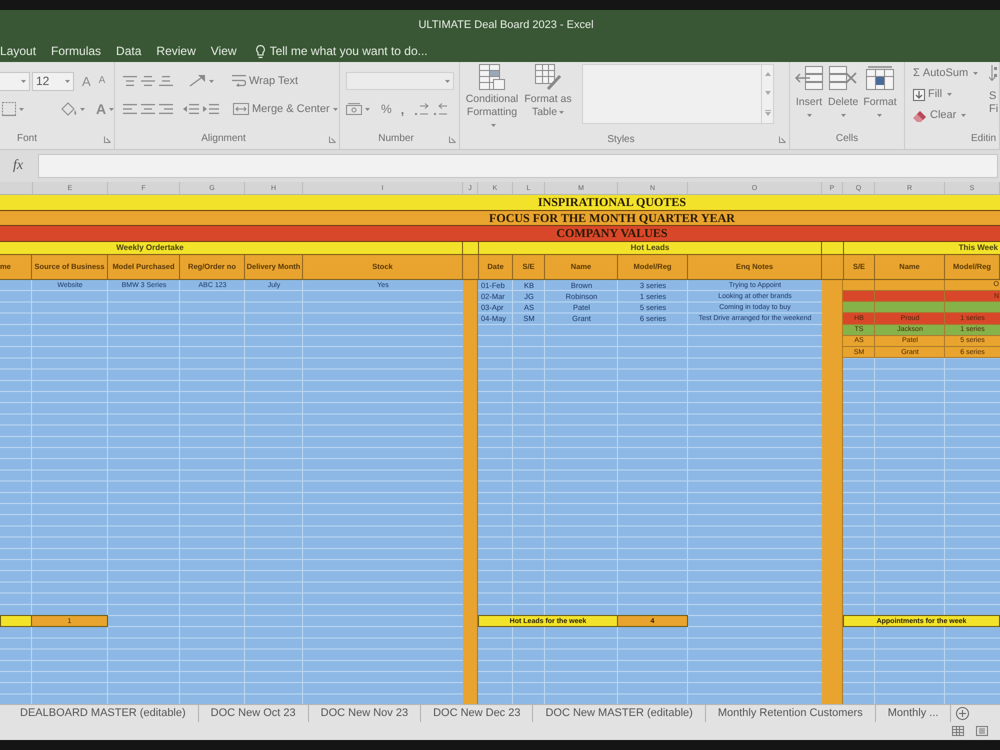 This screenshot has width=1000, height=750. Describe the element at coordinates (18, 166) in the screenshot. I see `insert-function-button: fx` at that location.